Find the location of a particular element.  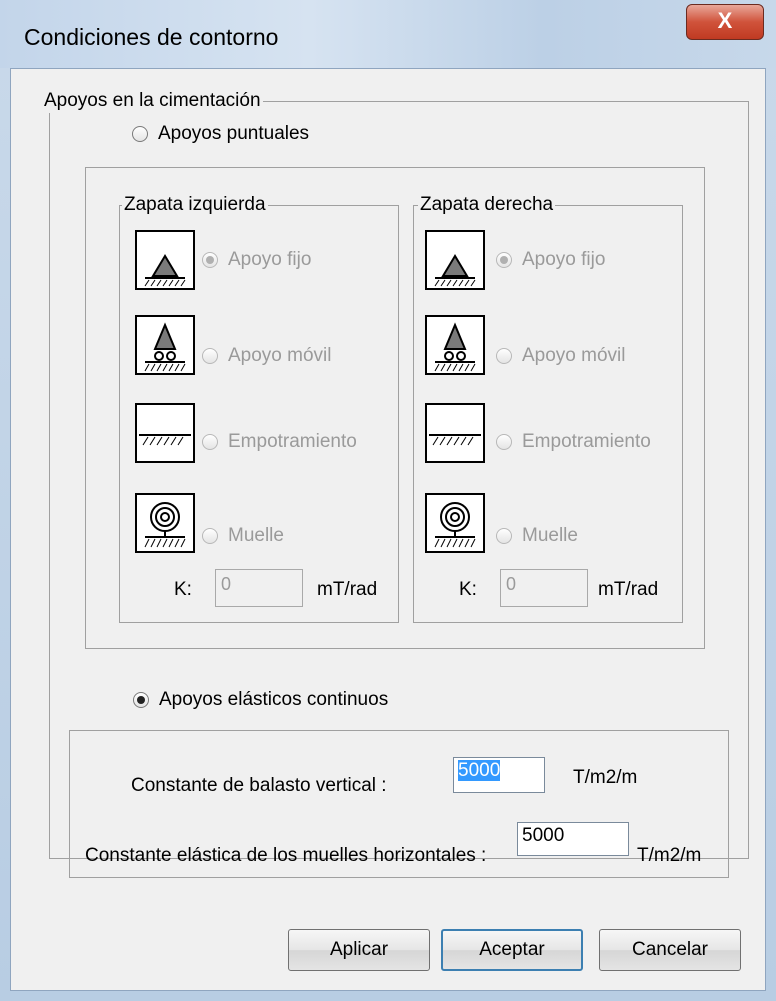

left-radio-muelle: Muelle is located at coordinates (243, 536).